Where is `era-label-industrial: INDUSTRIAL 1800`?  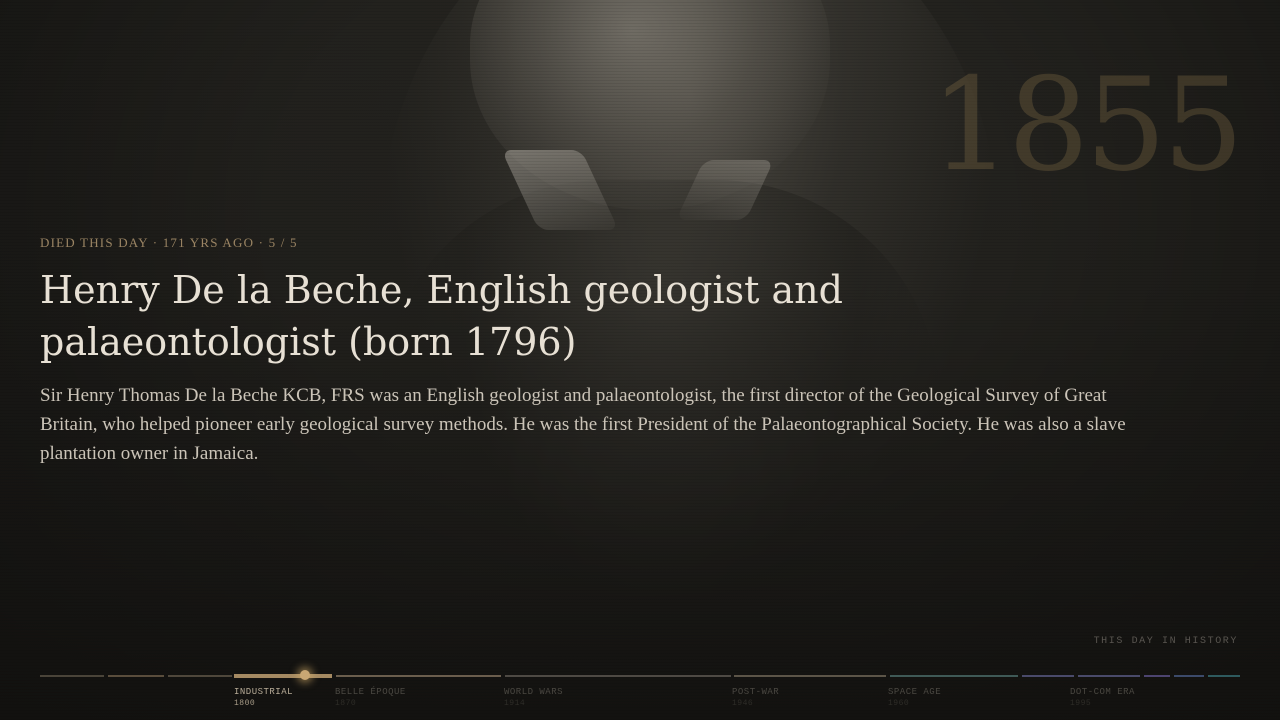 era-label-industrial: INDUSTRIAL 1800 is located at coordinates (263, 698).